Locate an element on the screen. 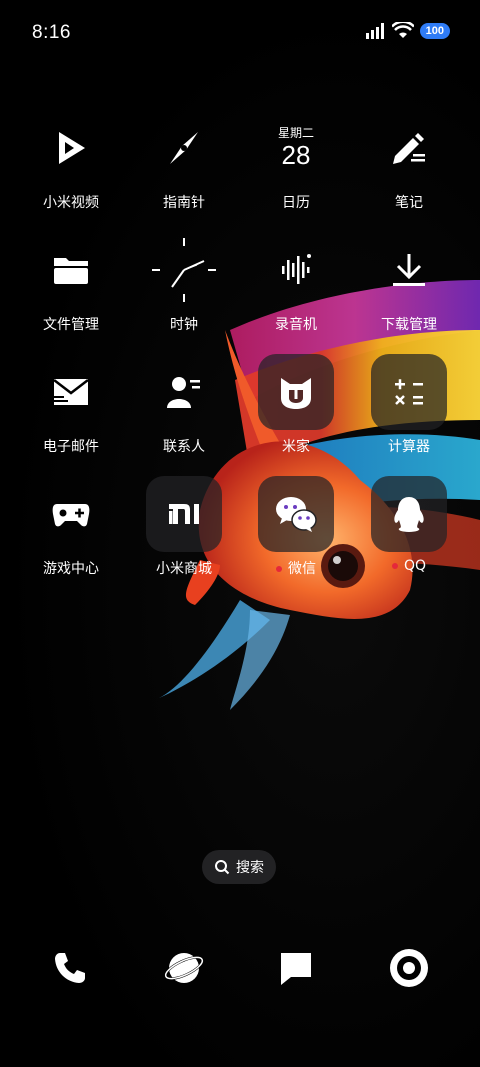  camera-icon is located at coordinates (409, 968).